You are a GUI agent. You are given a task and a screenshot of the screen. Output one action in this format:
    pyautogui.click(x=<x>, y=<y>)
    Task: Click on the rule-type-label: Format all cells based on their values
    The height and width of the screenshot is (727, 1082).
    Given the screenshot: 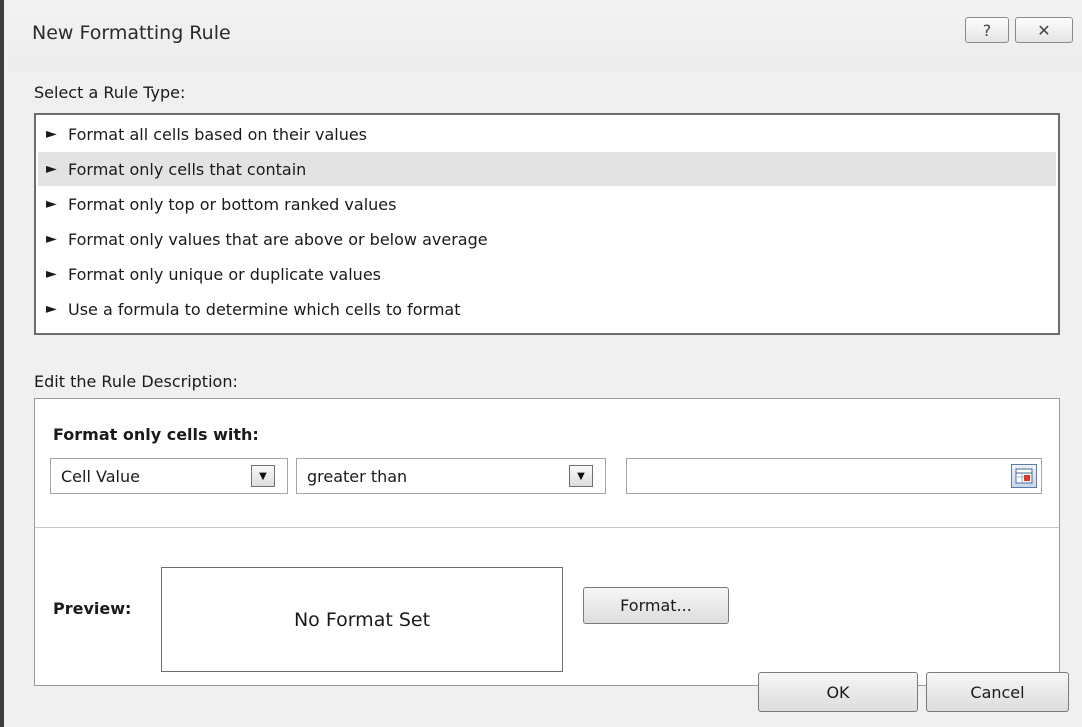 What is the action you would take?
    pyautogui.click(x=218, y=134)
    